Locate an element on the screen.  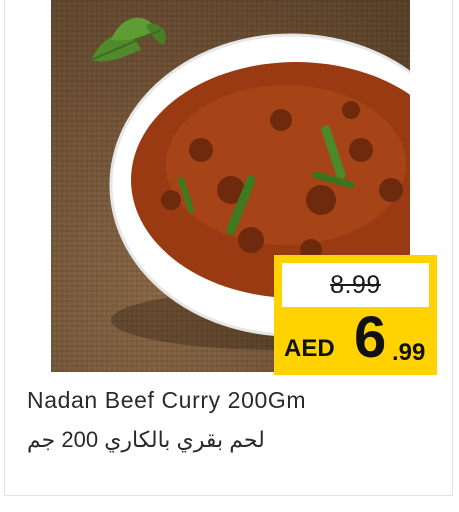
price-cents: .99 is located at coordinates (409, 352).